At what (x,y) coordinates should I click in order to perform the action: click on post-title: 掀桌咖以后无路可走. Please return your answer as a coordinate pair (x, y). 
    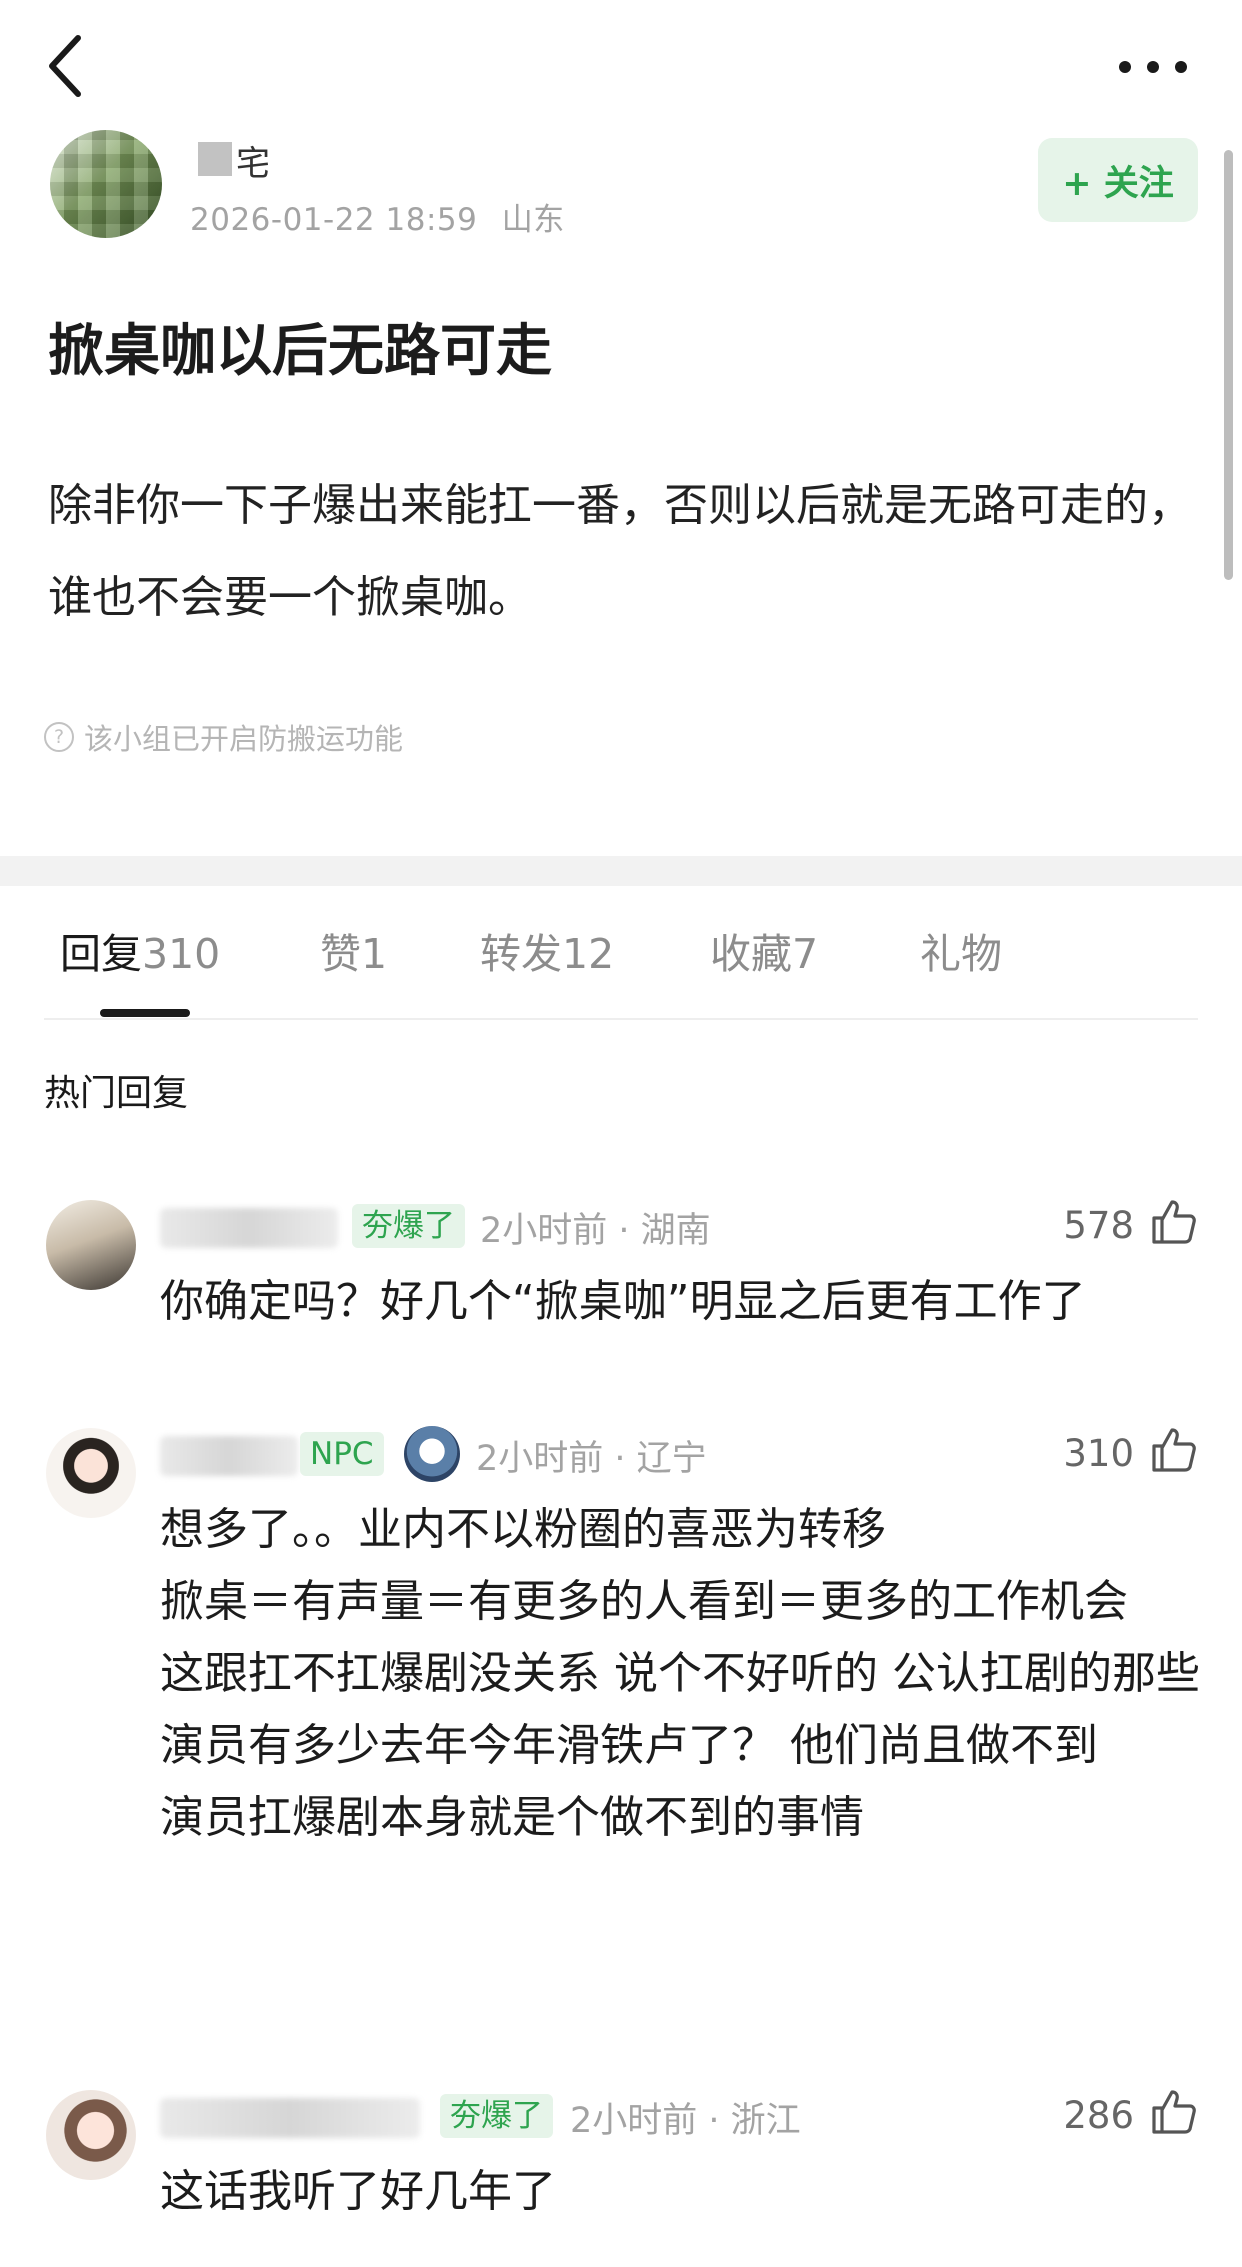
    Looking at the image, I should click on (300, 351).